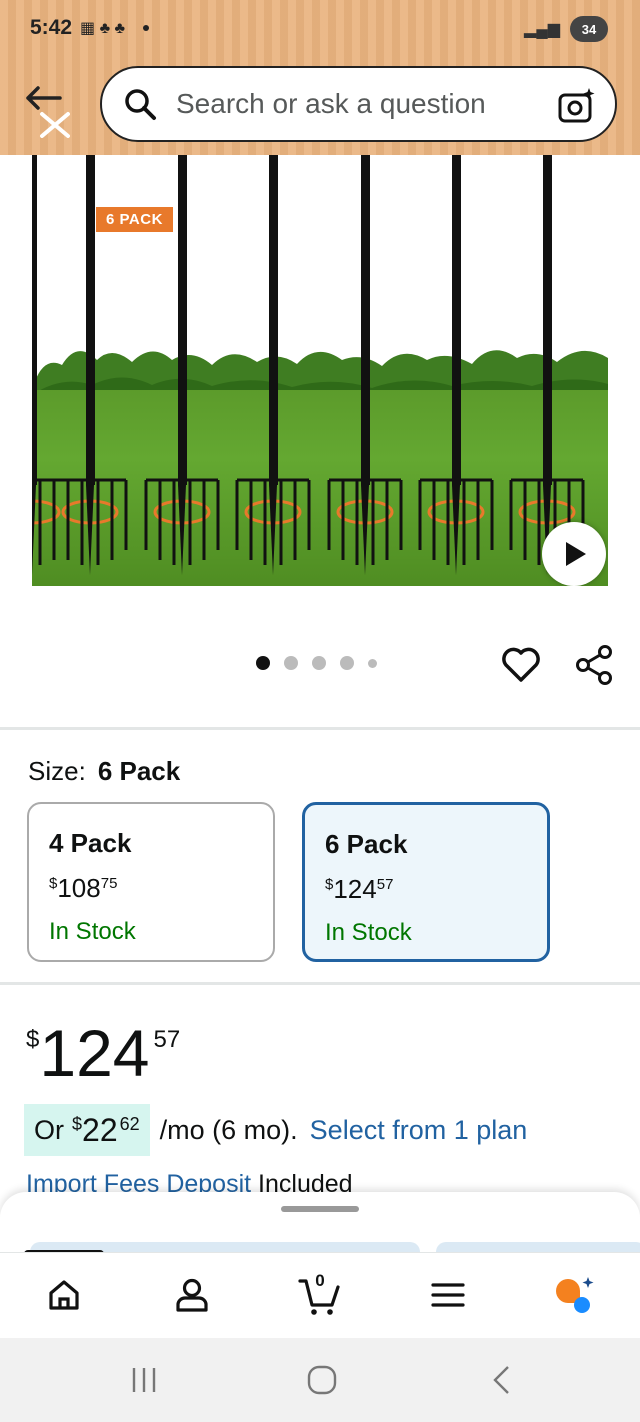  I want to click on nav-home, so click(64, 1295).